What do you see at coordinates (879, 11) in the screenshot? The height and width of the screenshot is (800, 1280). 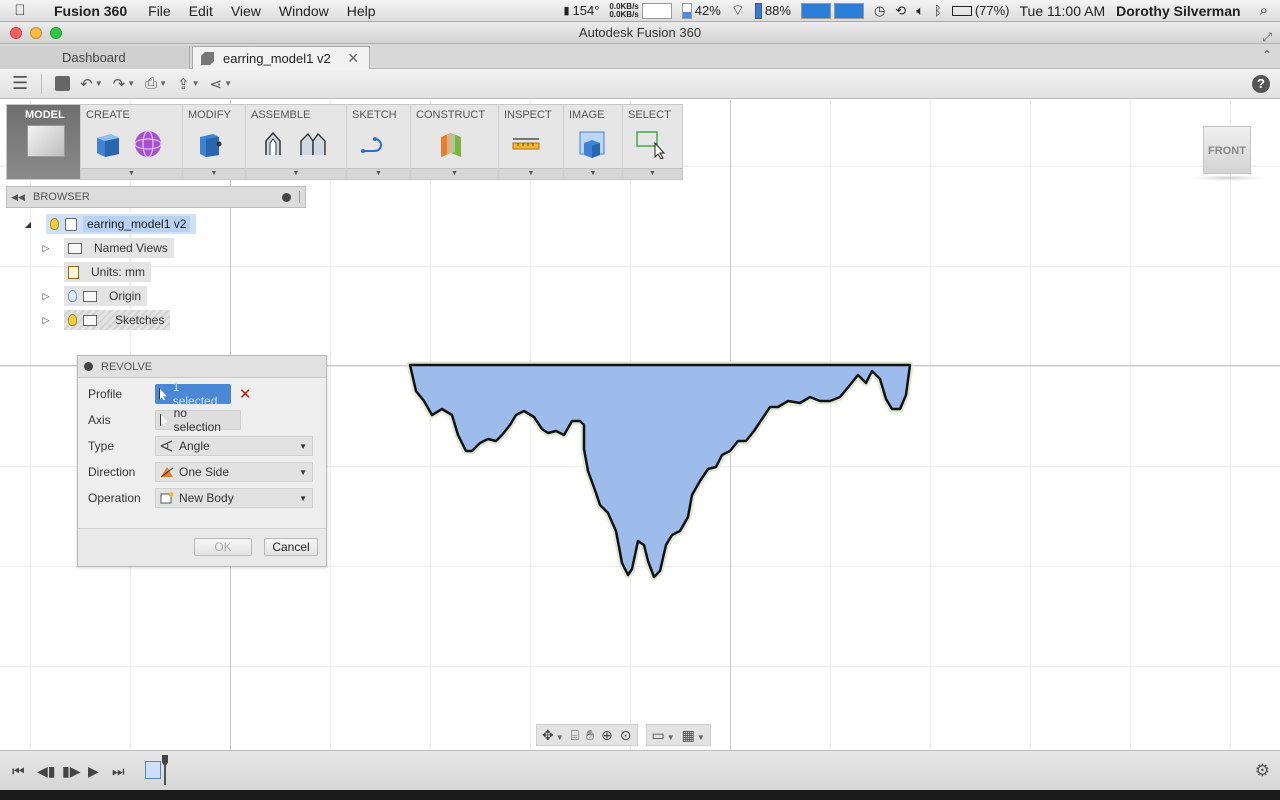 I see `time-machine-icon: ◷` at bounding box center [879, 11].